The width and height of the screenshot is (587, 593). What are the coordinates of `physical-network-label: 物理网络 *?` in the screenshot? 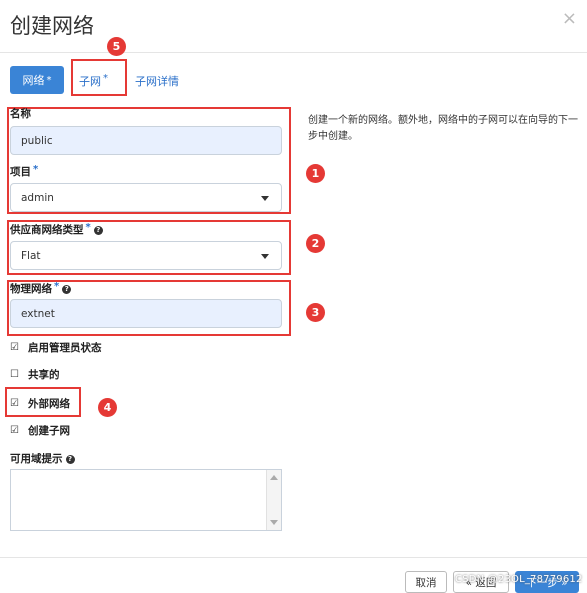 It's located at (41, 288).